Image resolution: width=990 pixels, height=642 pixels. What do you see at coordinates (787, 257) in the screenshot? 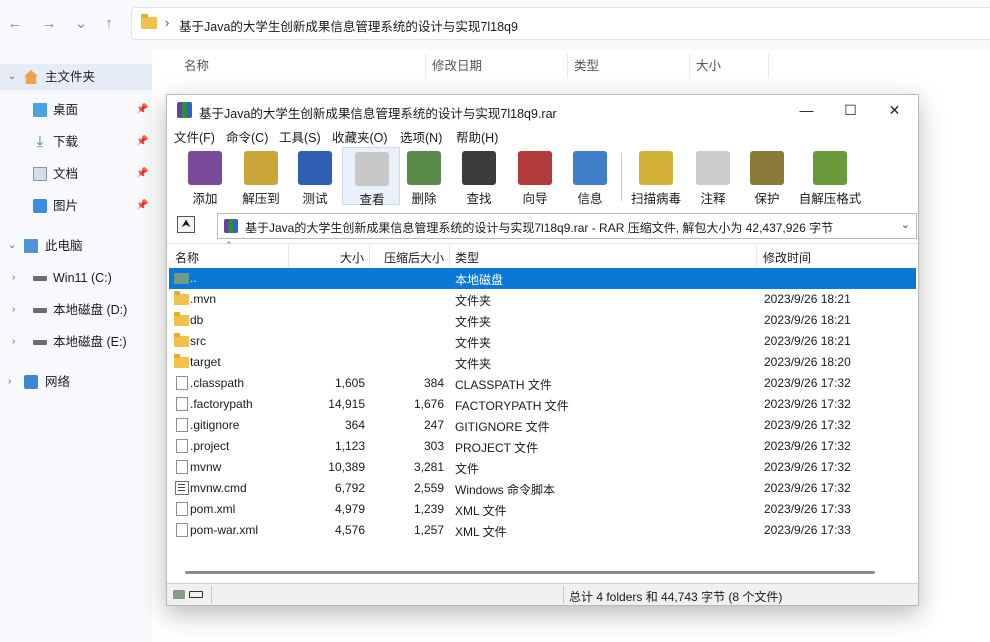
I see `column-modified: 修改时间` at bounding box center [787, 257].